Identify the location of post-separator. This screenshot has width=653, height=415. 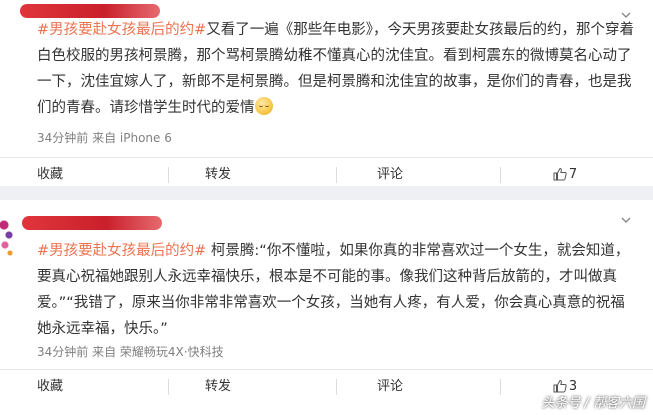
(326, 193).